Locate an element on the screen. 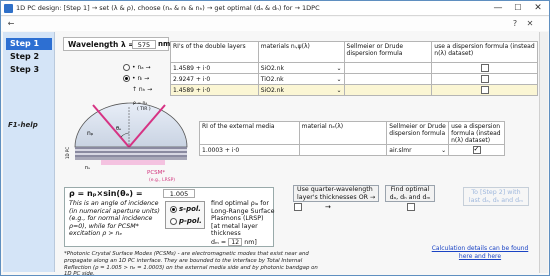 The image size is (550, 278). find-optimal-button: Find optimal dₐ, dₕ and dₘ is located at coordinates (410, 193).